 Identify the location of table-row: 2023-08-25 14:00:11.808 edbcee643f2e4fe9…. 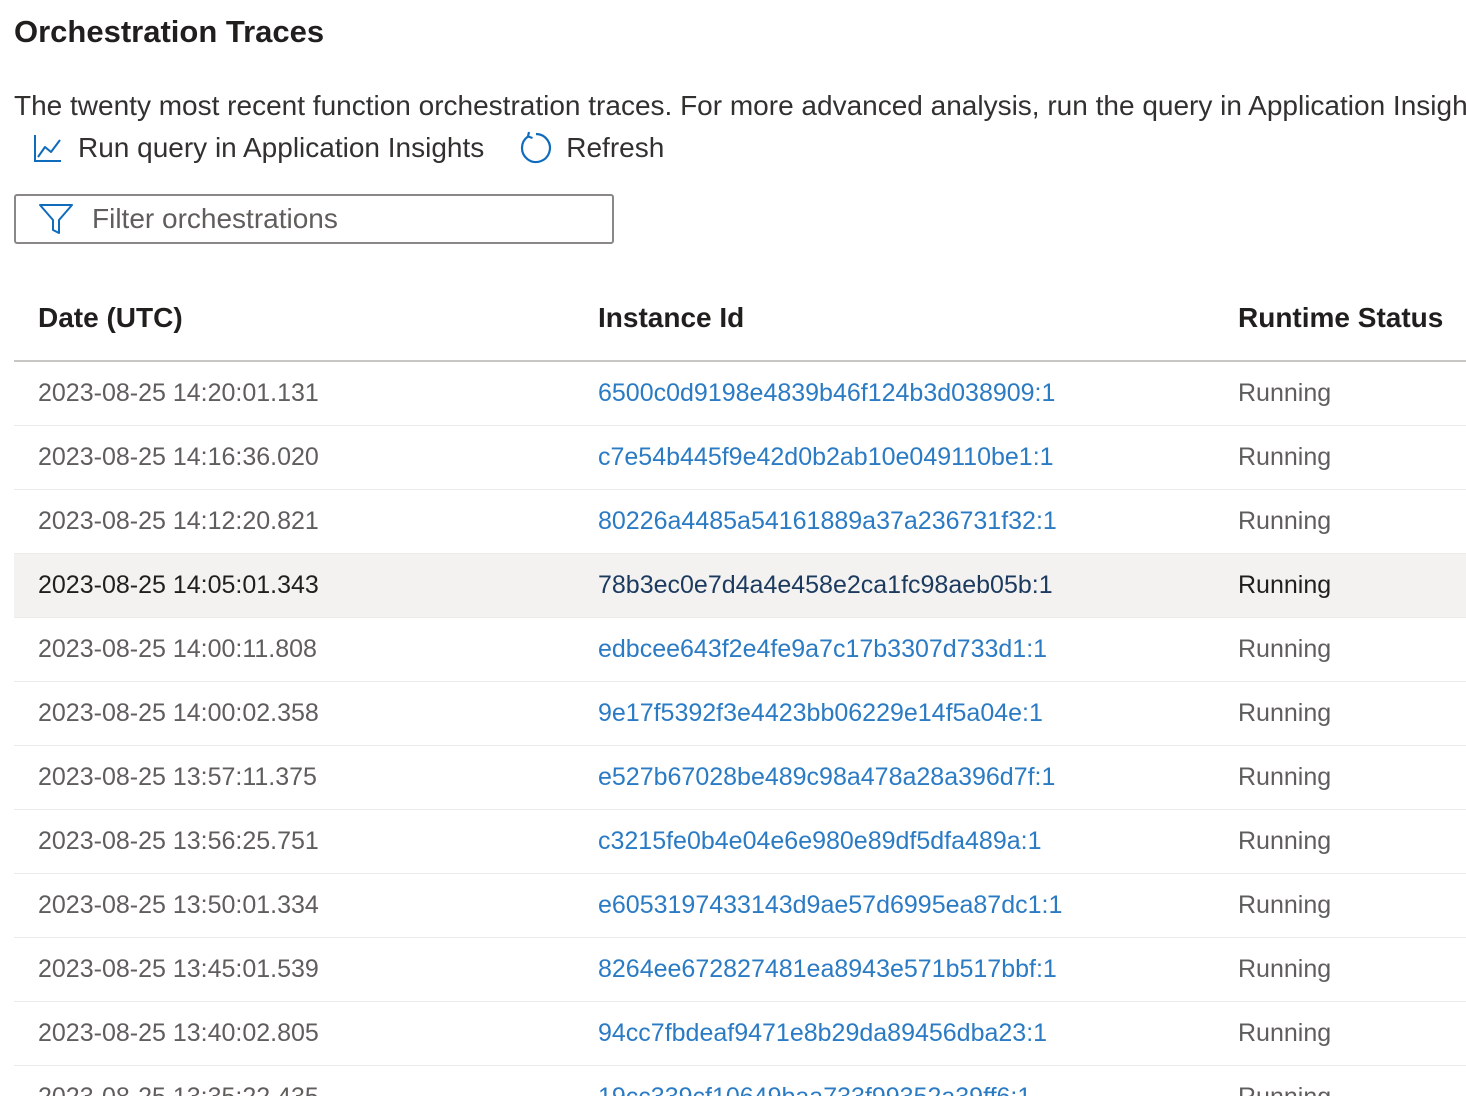
(740, 650).